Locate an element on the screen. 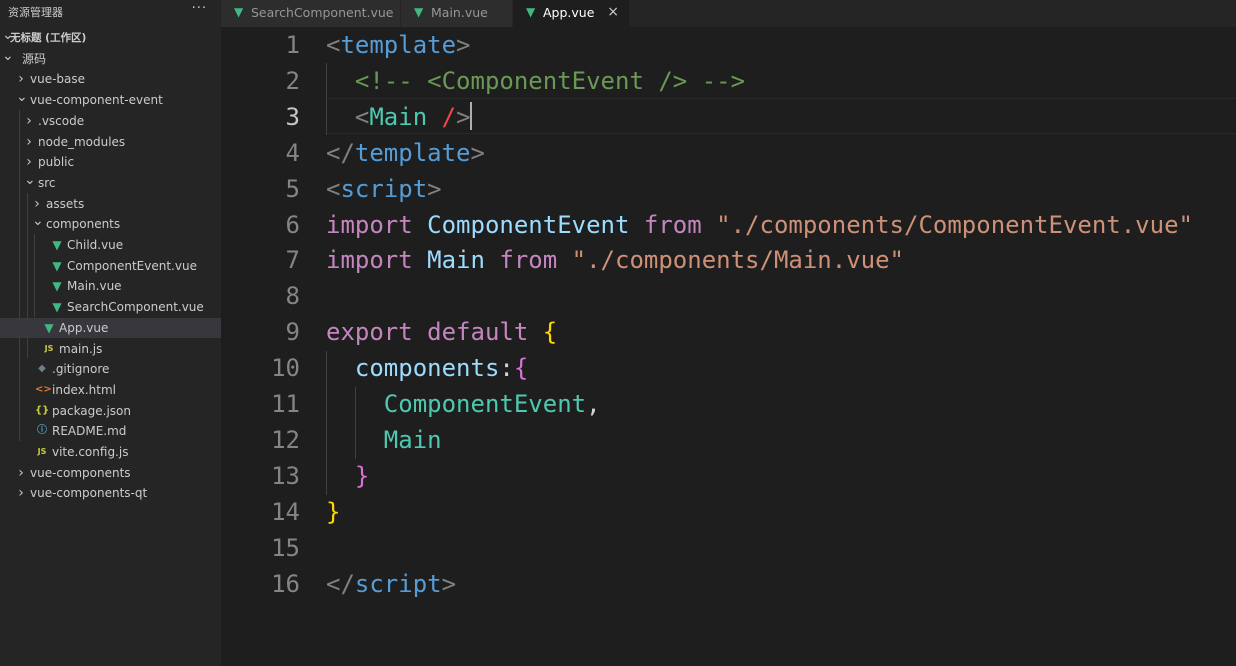 This screenshot has height=666, width=1236. code-line: 2 <!-- <ComponentEvent /> --> is located at coordinates (728, 81).